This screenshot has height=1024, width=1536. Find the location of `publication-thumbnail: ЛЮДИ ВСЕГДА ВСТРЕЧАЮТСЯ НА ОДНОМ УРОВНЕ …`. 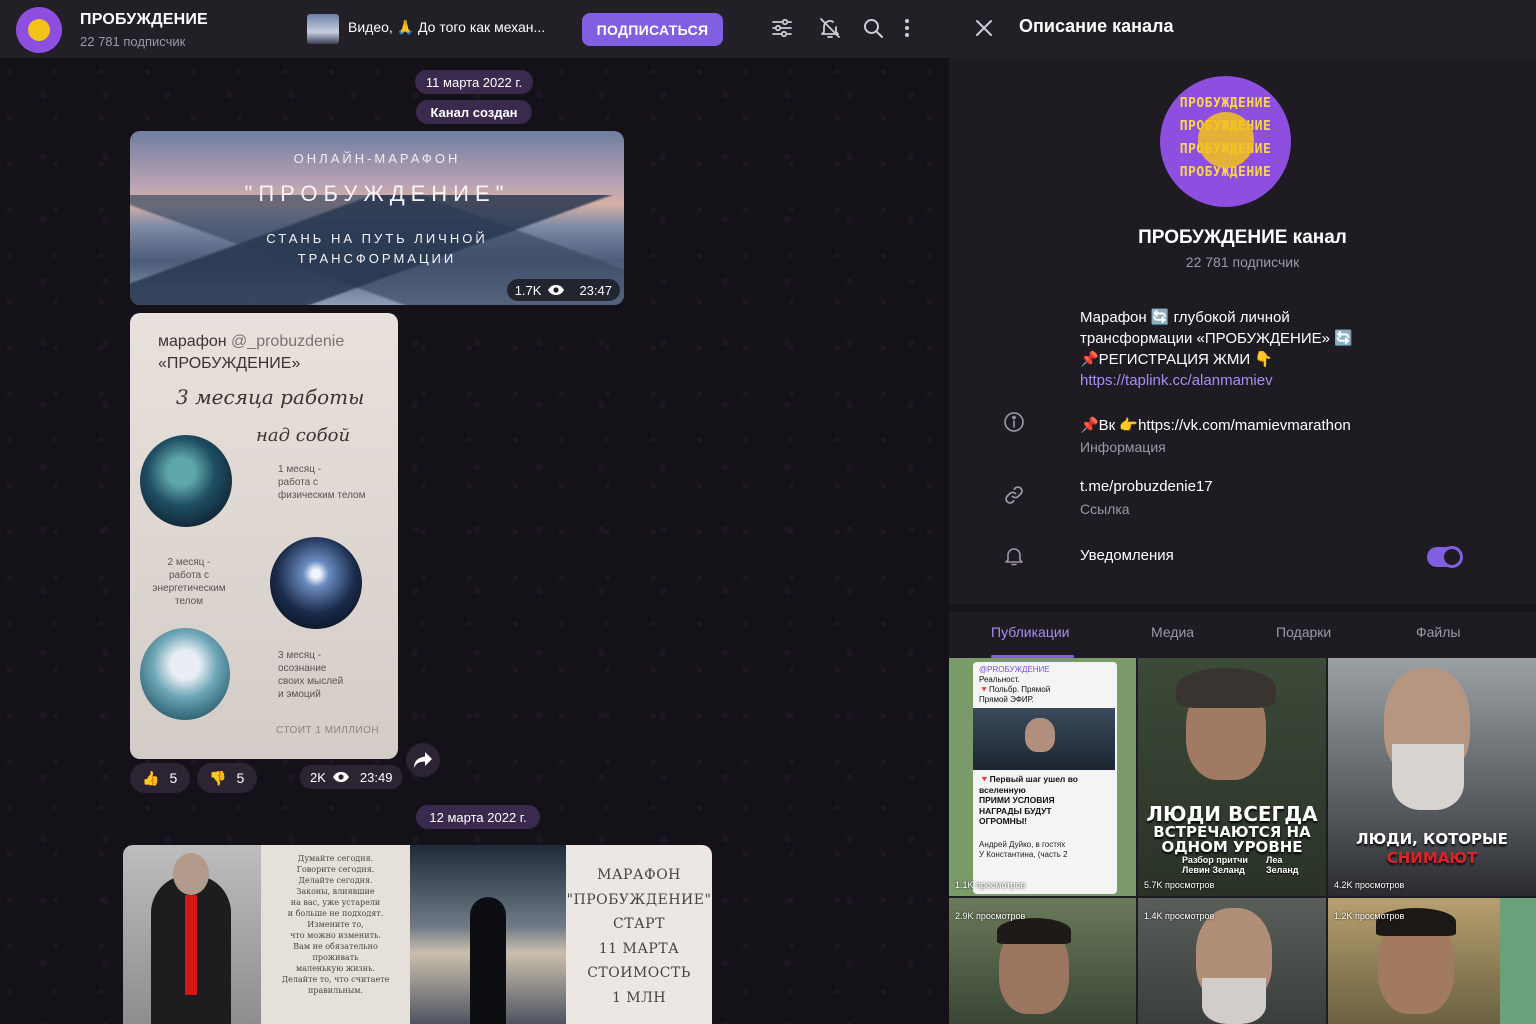

publication-thumbnail: ЛЮДИ ВСЕГДА ВСТРЕЧАЮТСЯ НА ОДНОМ УРОВНЕ … is located at coordinates (1232, 777).